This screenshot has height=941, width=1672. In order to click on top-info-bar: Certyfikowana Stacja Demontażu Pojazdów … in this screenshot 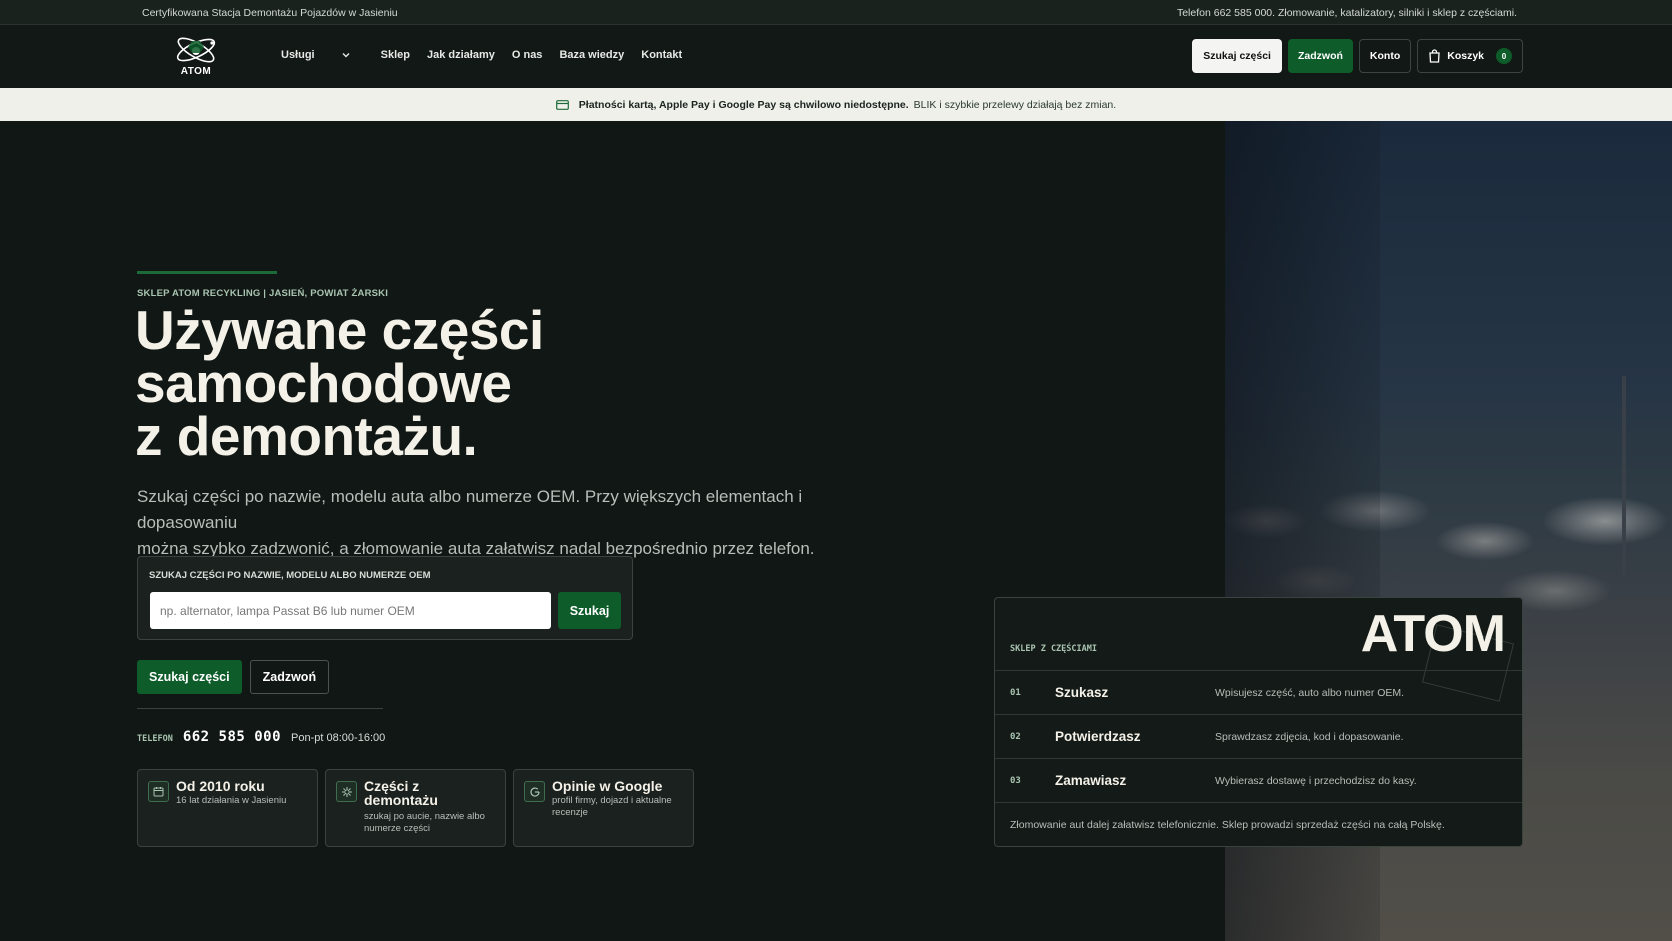, I will do `click(836, 12)`.